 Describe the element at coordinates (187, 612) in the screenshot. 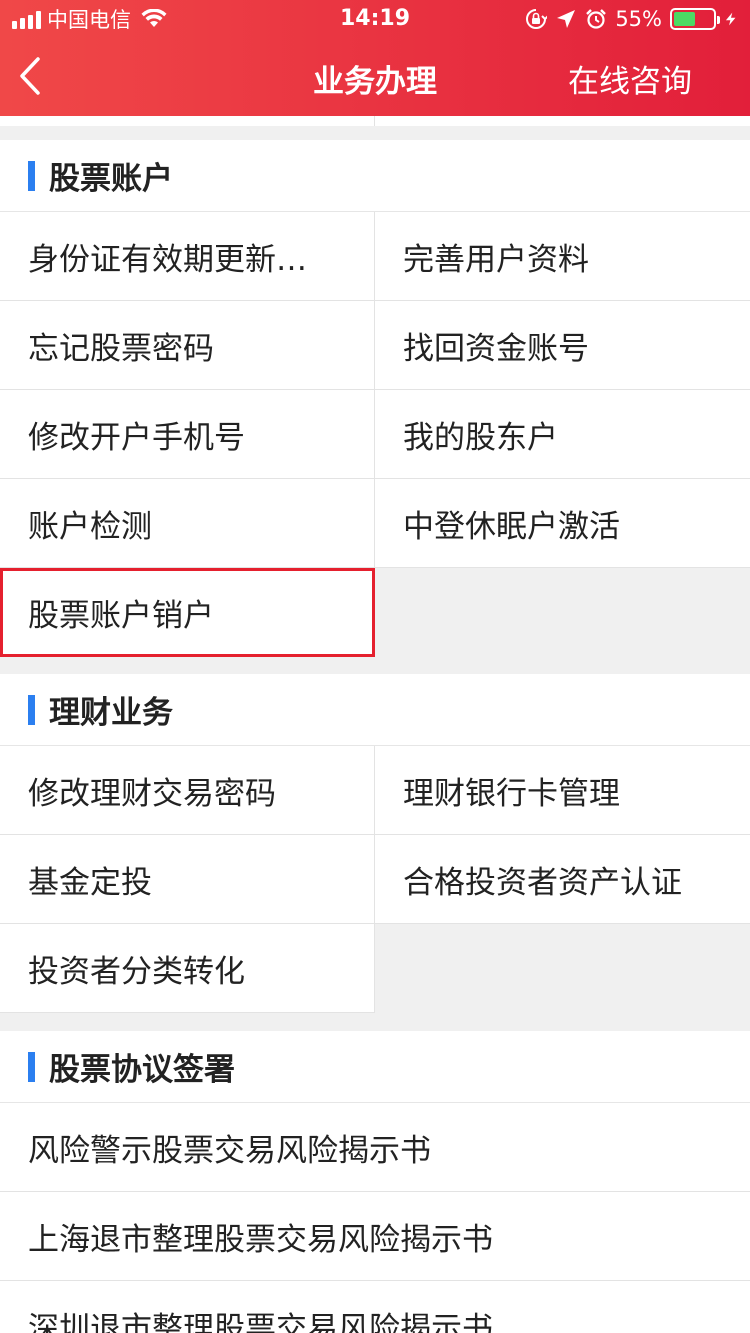

I see `service-item-close-account: 股票账户销户` at that location.